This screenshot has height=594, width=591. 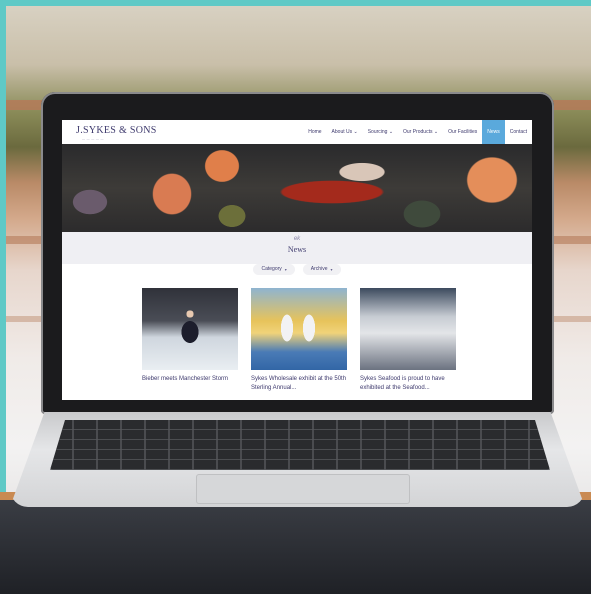 What do you see at coordinates (93, 139) in the screenshot?
I see `logo-tagline-mark: — — — — —` at bounding box center [93, 139].